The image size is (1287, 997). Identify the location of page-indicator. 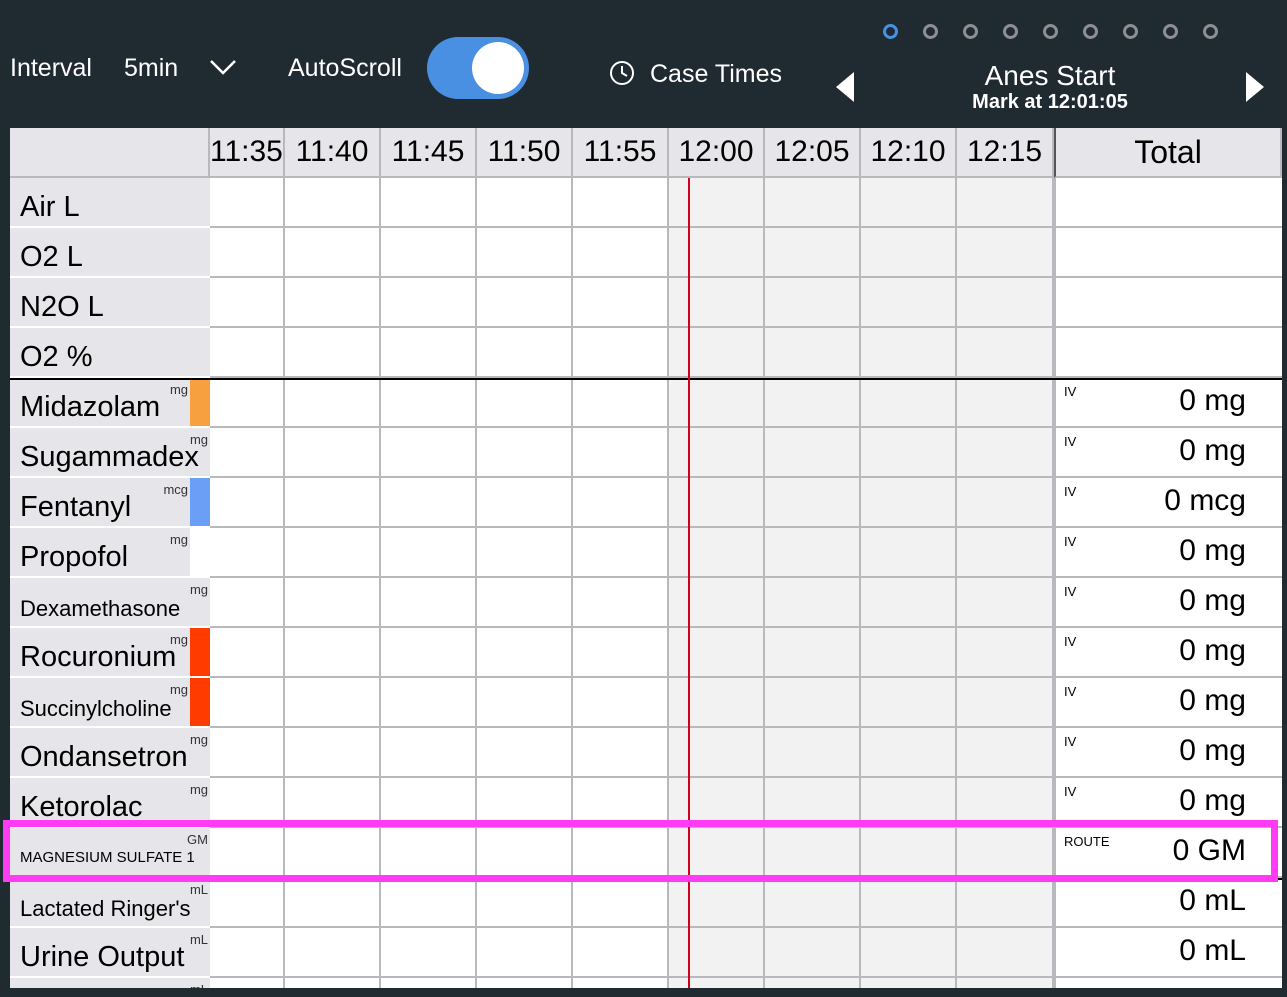
(1050, 34).